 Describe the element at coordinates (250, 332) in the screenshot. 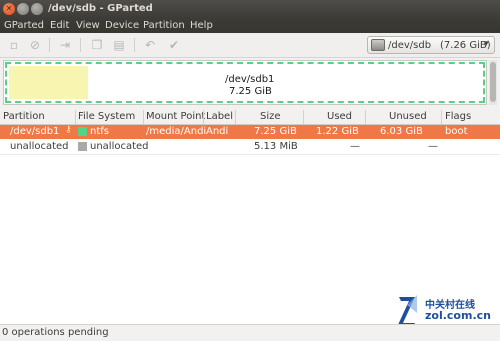

I see `status-bar: 0 operations pending` at that location.